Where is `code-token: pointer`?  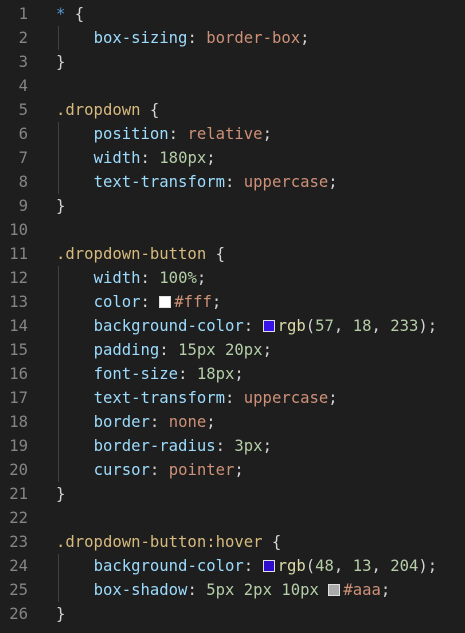
code-token: pointer is located at coordinates (201, 470).